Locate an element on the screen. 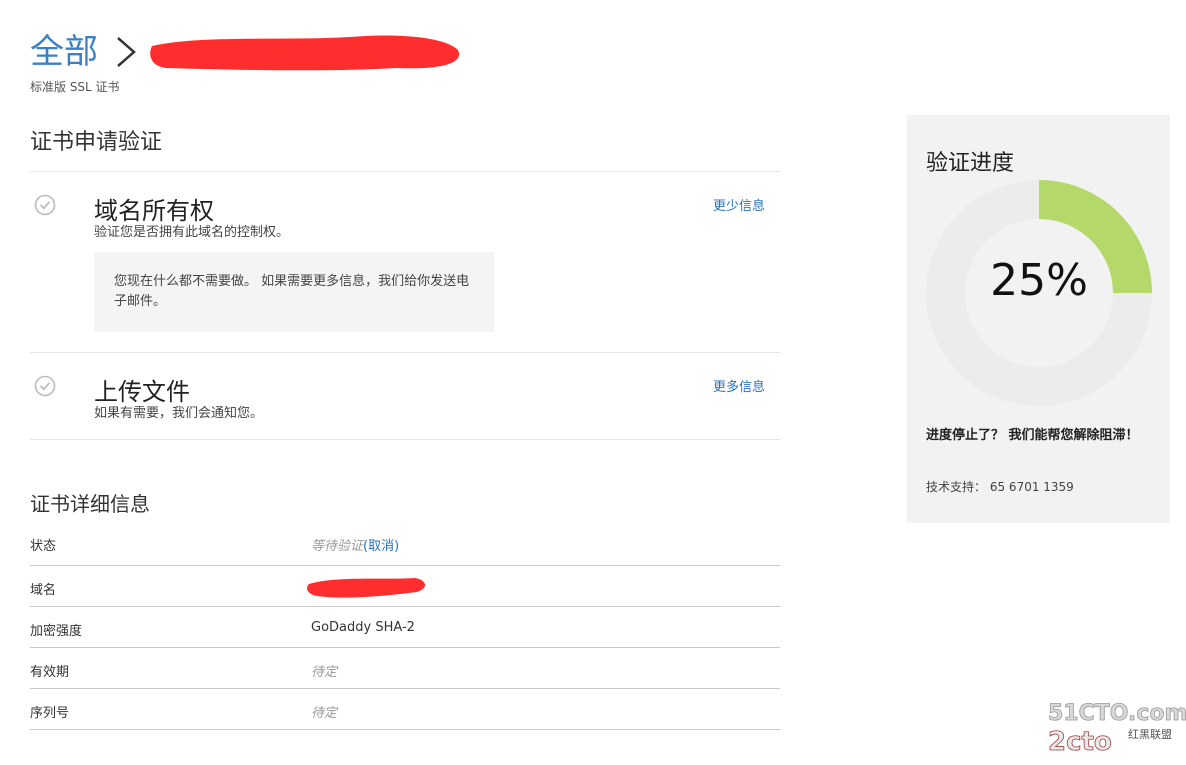 Image resolution: width=1186 pixels, height=765 pixels. more-info-link: 更多信息 is located at coordinates (739, 385).